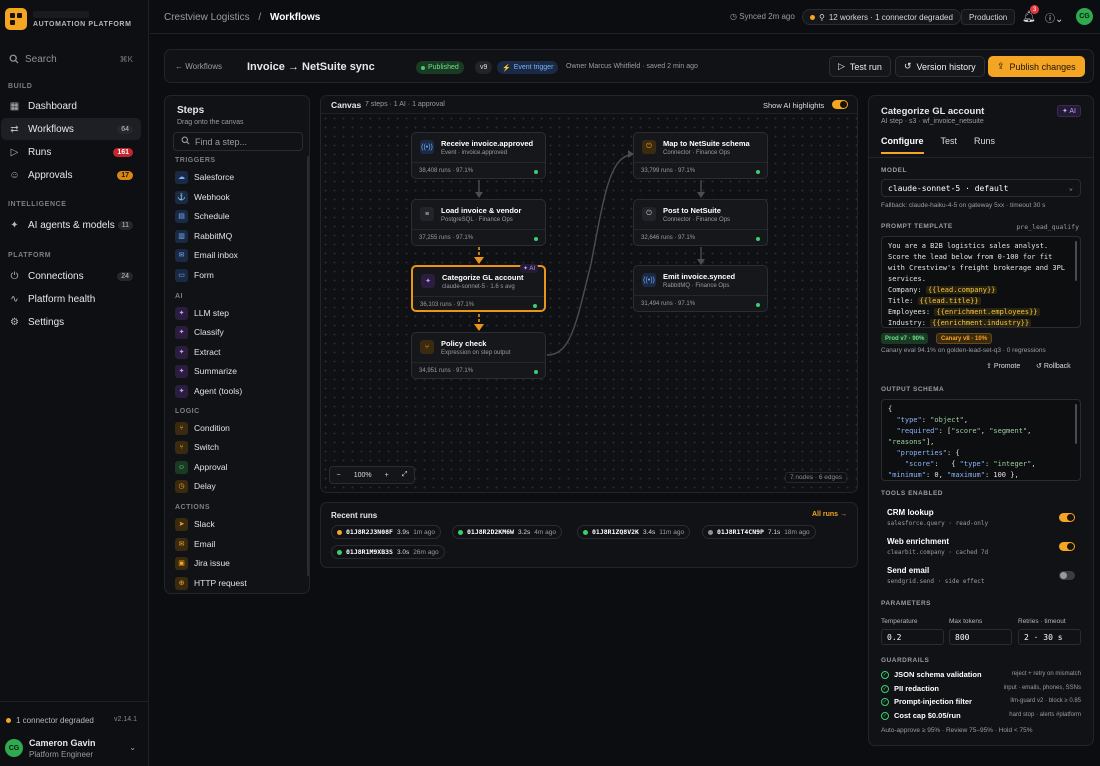 The image size is (1100, 766). Describe the element at coordinates (50, 720) in the screenshot. I see `connector-status: 1 connector degraded` at that location.